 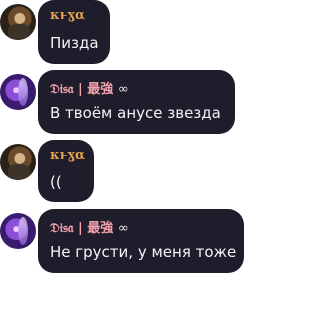 I want to click on message-text: Не грусти, у меня тоже, so click(x=143, y=252).